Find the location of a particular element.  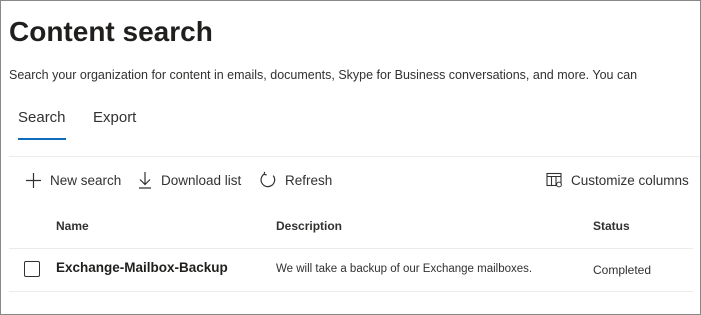

customize-columns-button: Customize columns is located at coordinates (617, 180).